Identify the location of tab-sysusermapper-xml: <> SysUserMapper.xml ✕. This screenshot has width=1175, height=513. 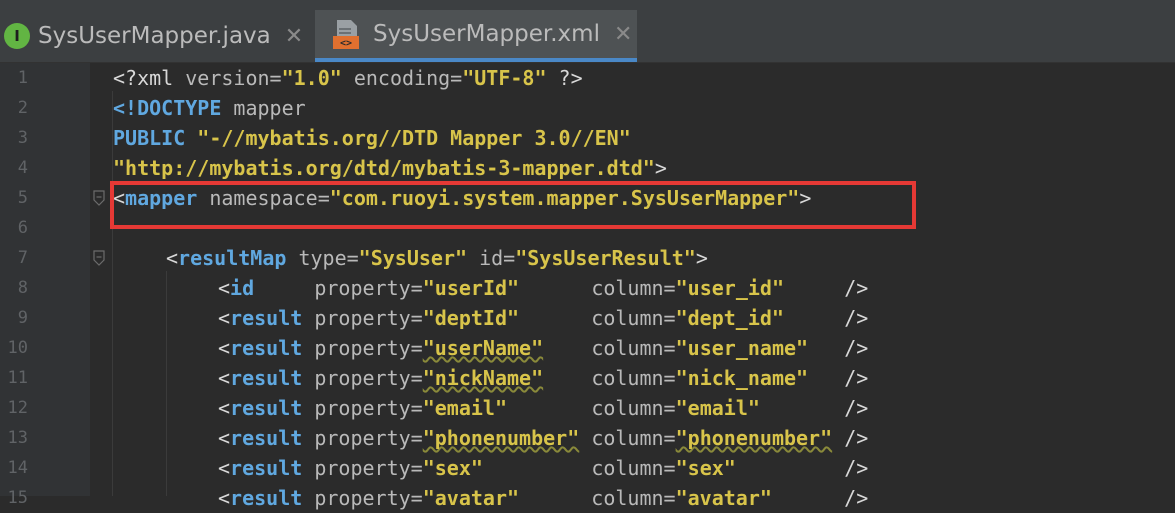
(476, 36).